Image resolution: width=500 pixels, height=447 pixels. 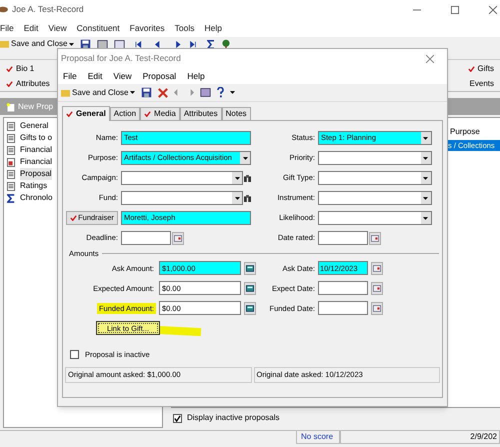 I want to click on checkbox-label: Display inactive proposals, so click(x=233, y=418).